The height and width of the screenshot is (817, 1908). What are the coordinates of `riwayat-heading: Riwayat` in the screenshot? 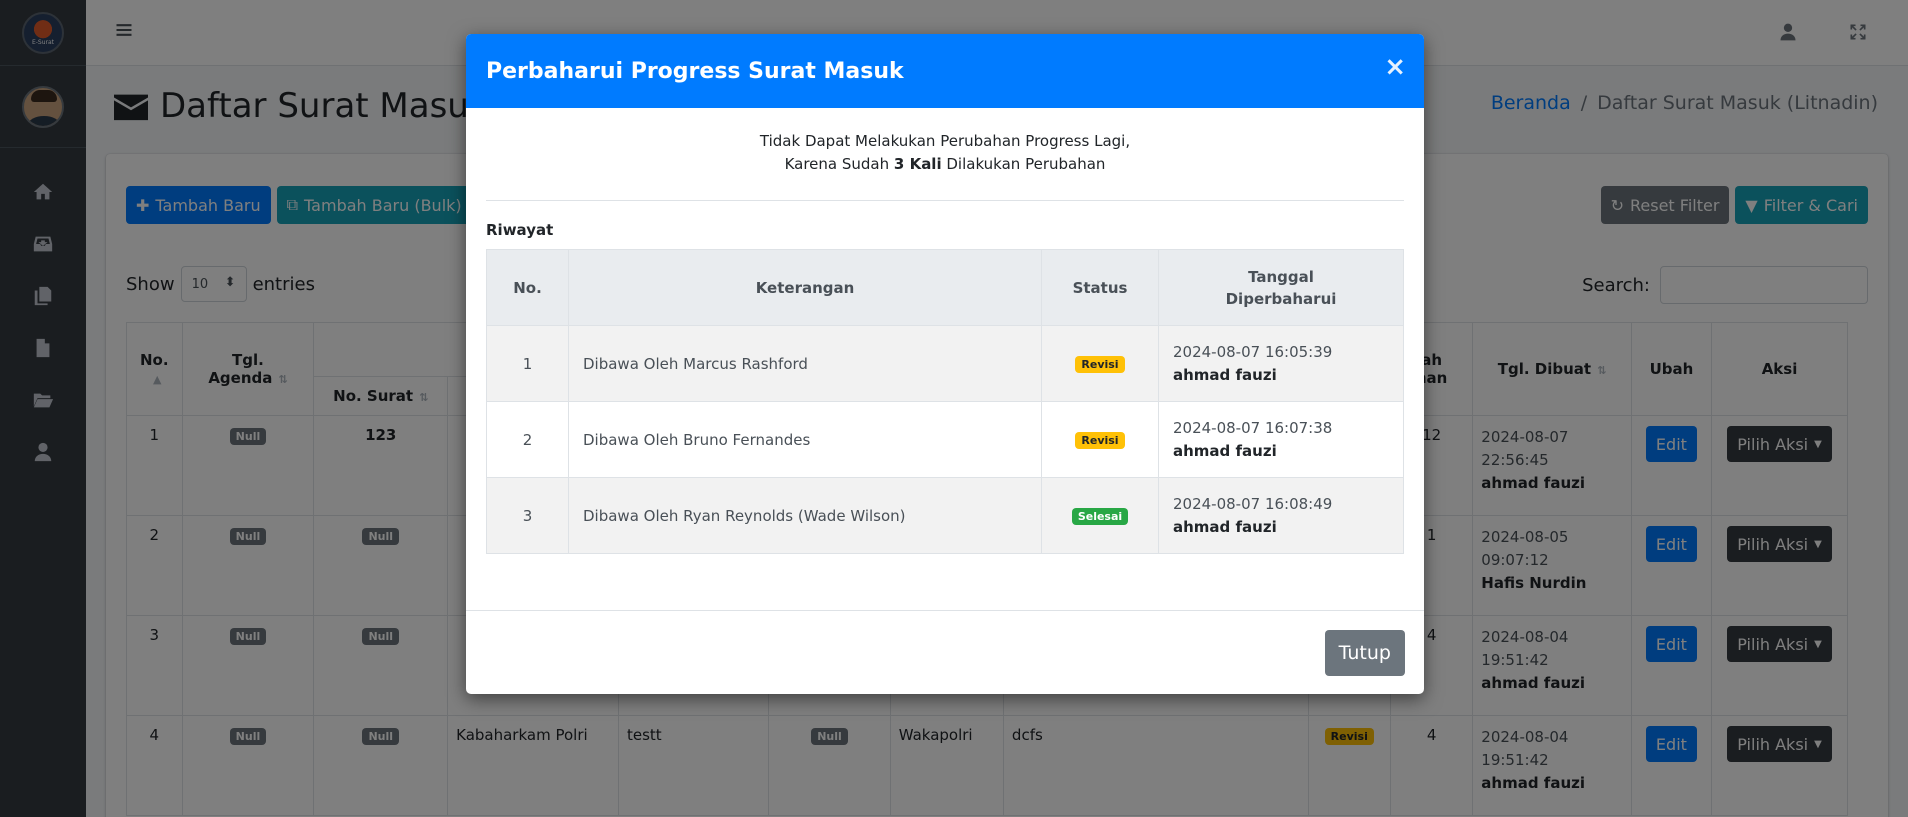 It's located at (520, 230).